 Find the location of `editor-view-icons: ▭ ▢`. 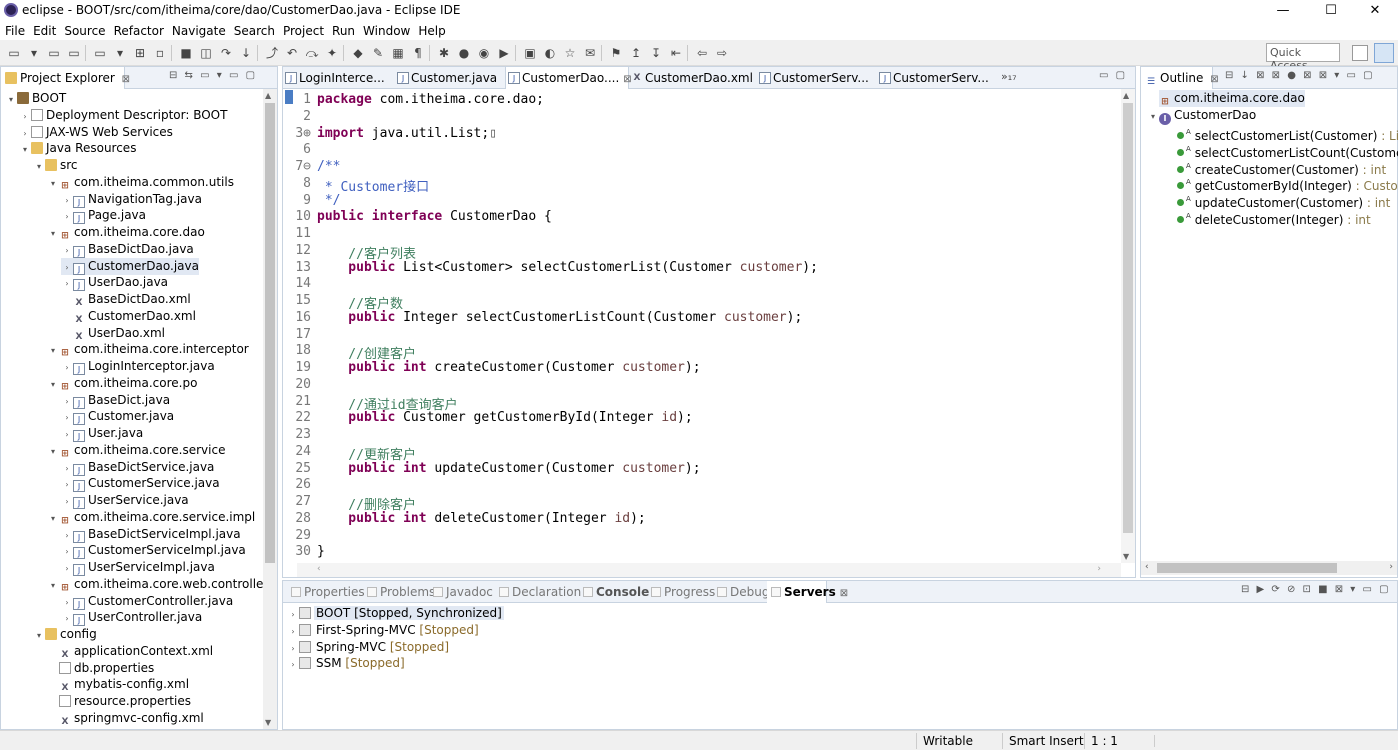

editor-view-icons: ▭ ▢ is located at coordinates (1113, 75).